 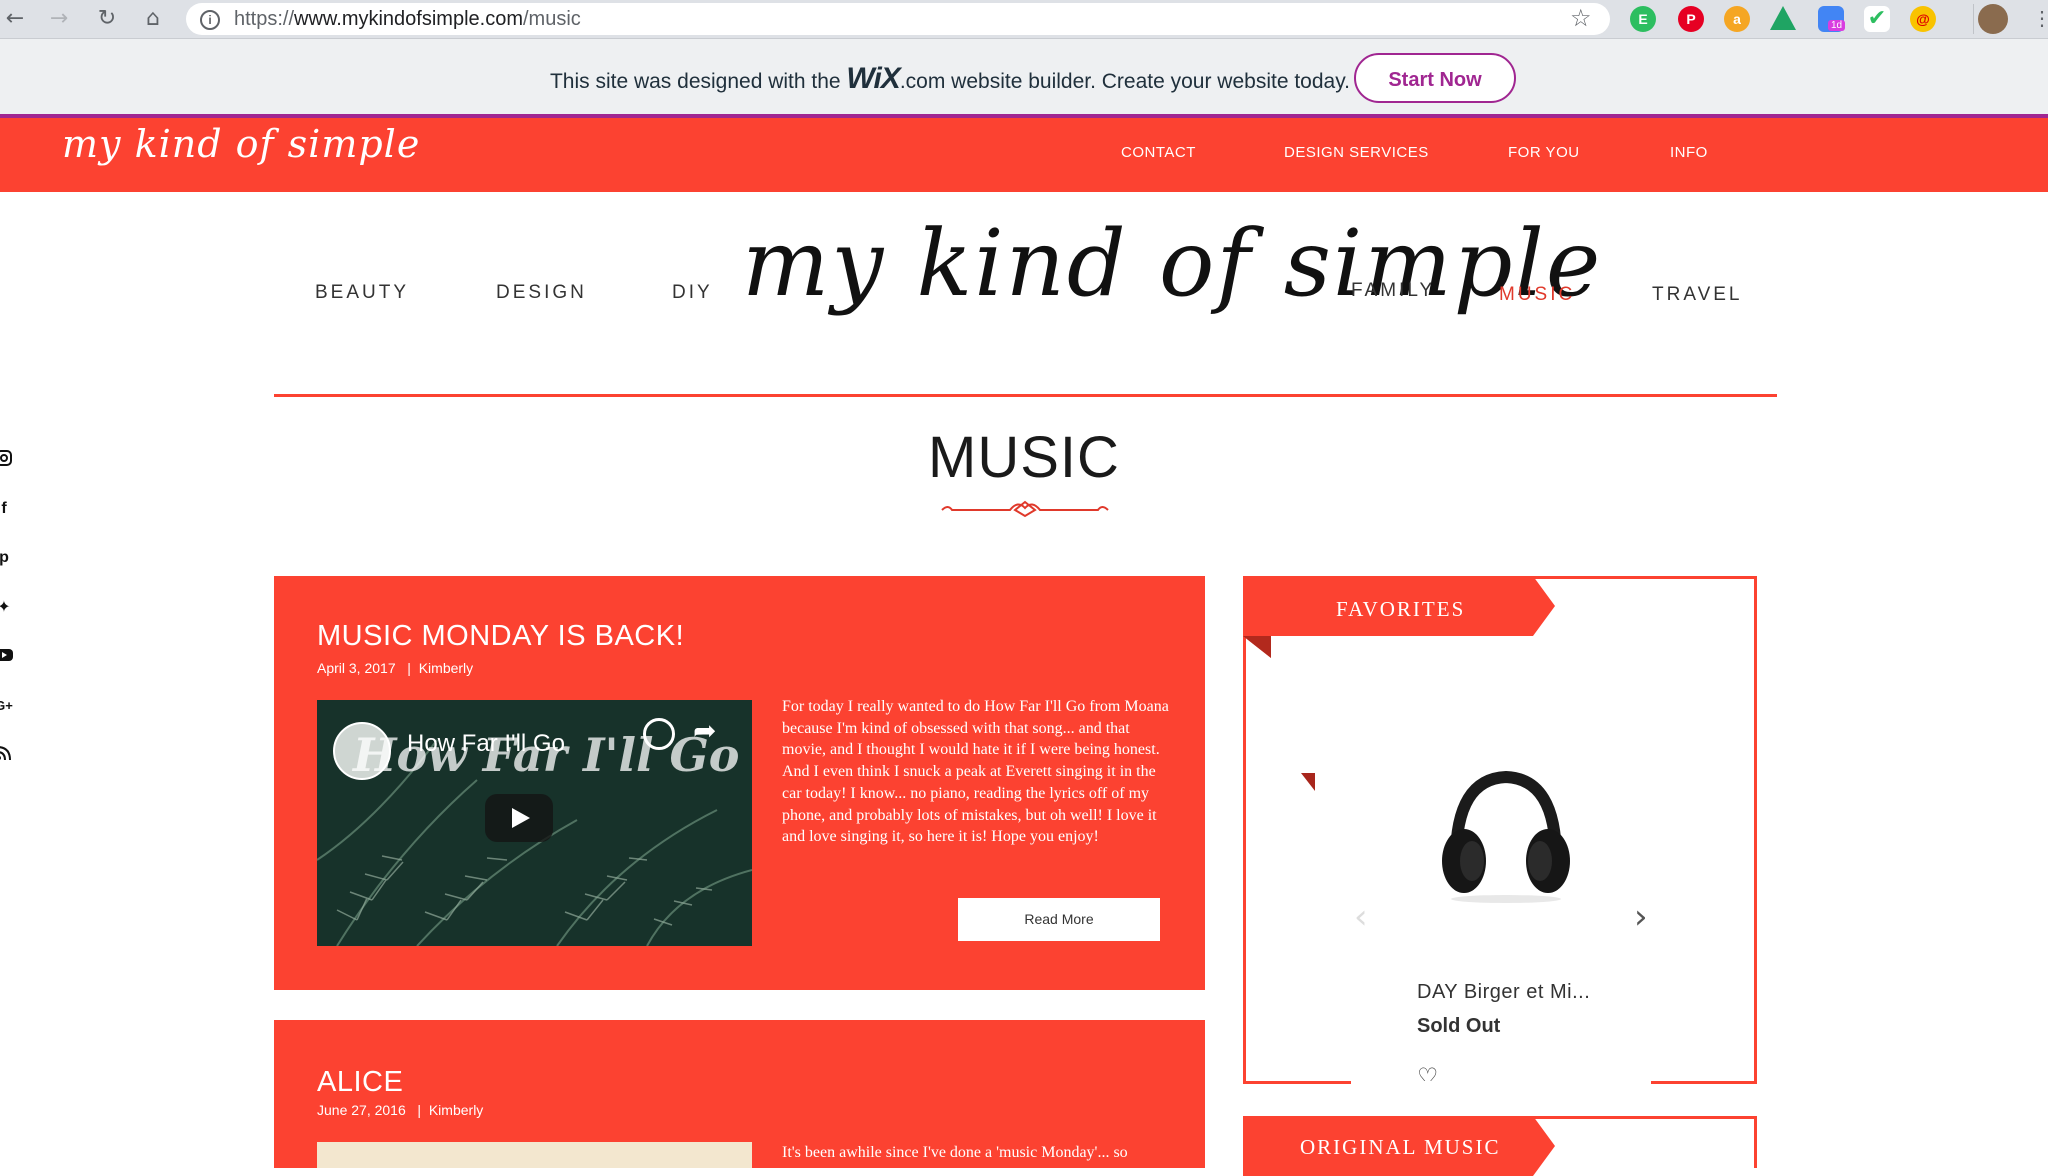 I want to click on play-icon, so click(x=521, y=818).